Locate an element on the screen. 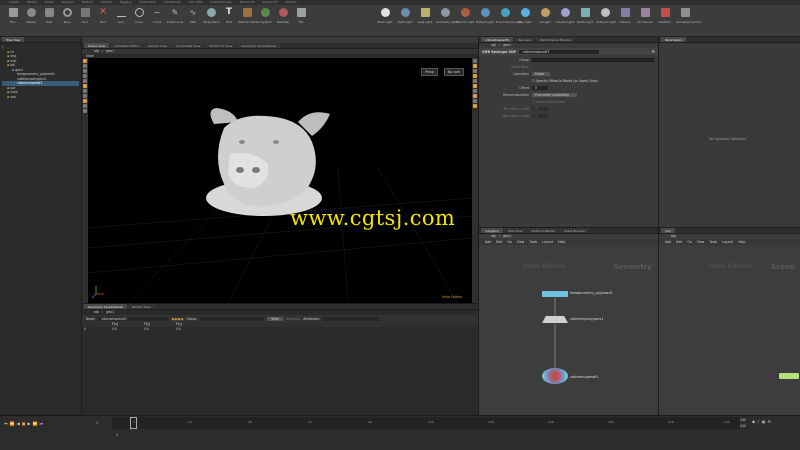 The height and width of the screenshot is (450, 800). offset-field: 0 is located at coordinates (540, 88).